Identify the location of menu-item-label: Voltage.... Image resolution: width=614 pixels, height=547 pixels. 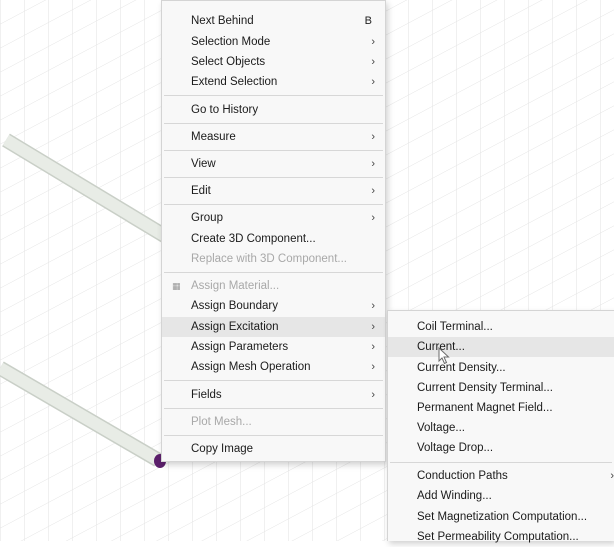
(441, 428).